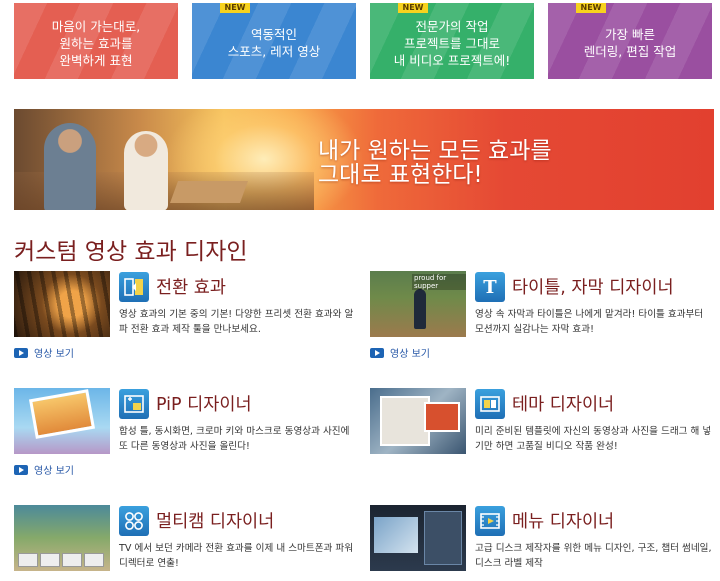  What do you see at coordinates (131, 252) in the screenshot?
I see `section-title: 커스텀 영상 효과 디자인` at bounding box center [131, 252].